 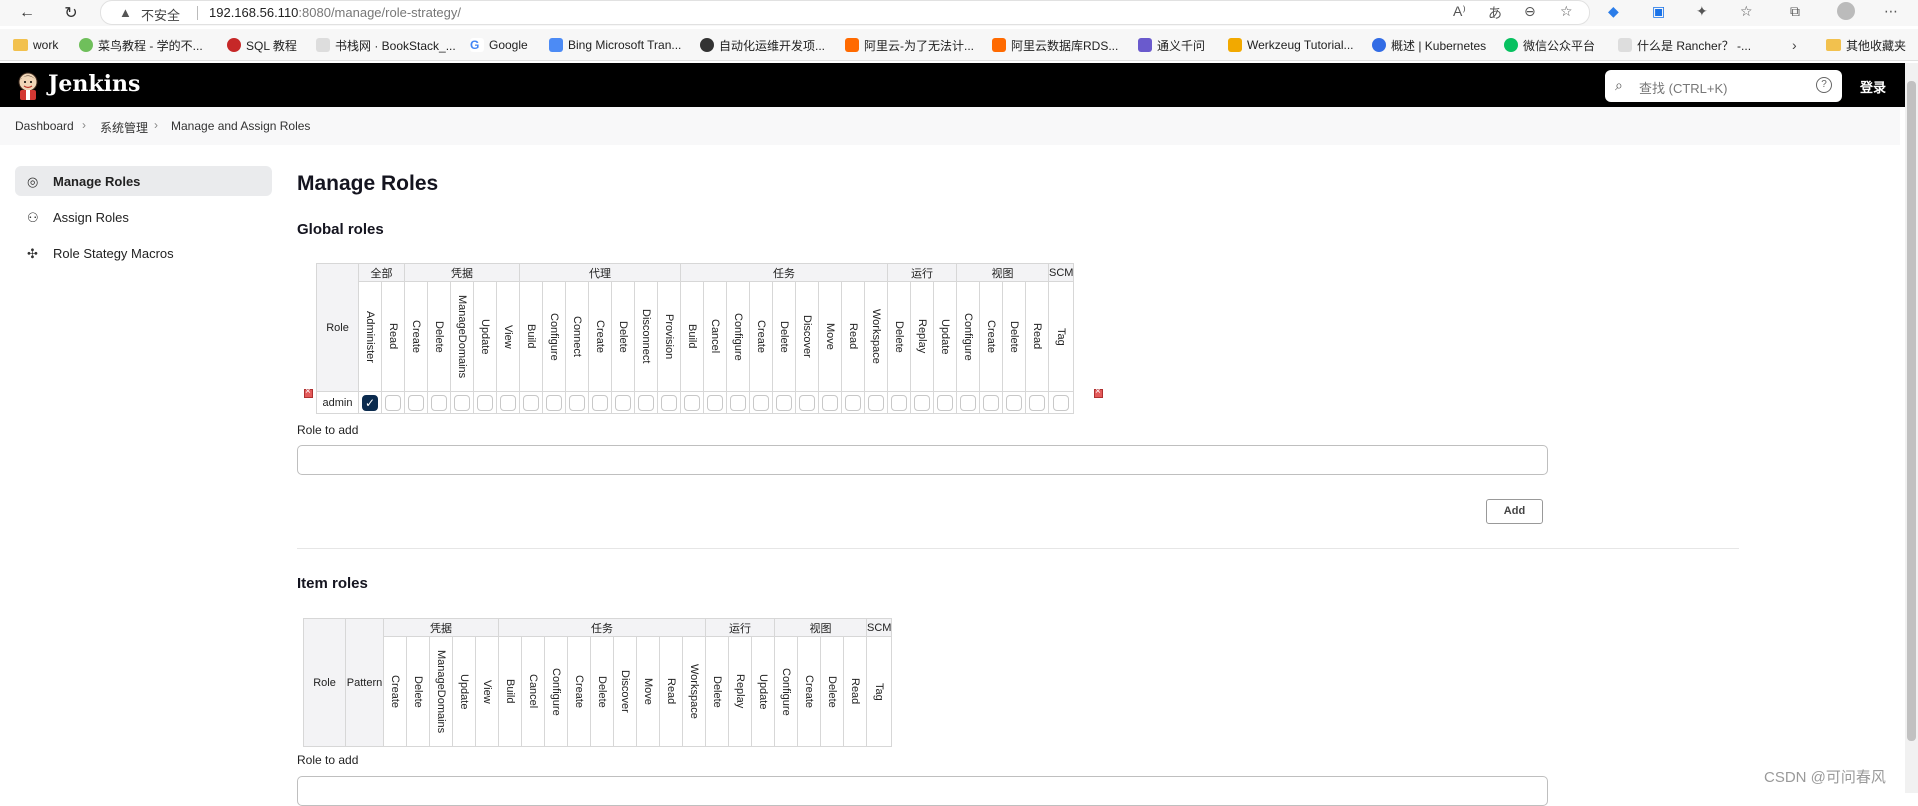 I want to click on back-icon: ←, so click(x=27, y=13).